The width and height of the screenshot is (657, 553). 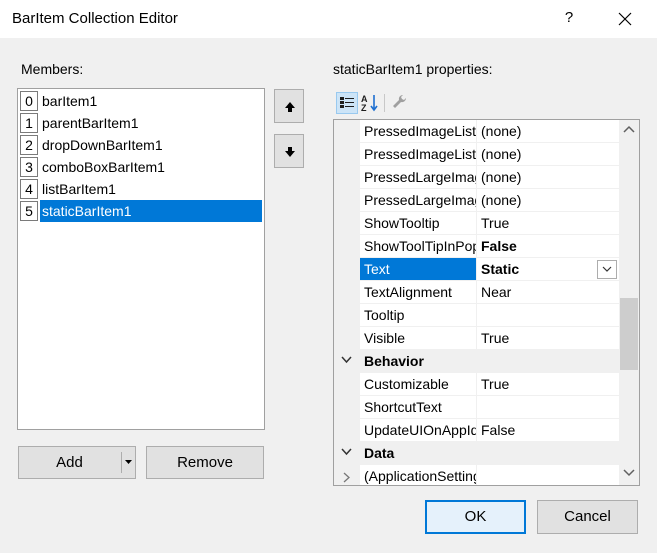 What do you see at coordinates (79, 189) in the screenshot?
I see `member-name: listBarItem1` at bounding box center [79, 189].